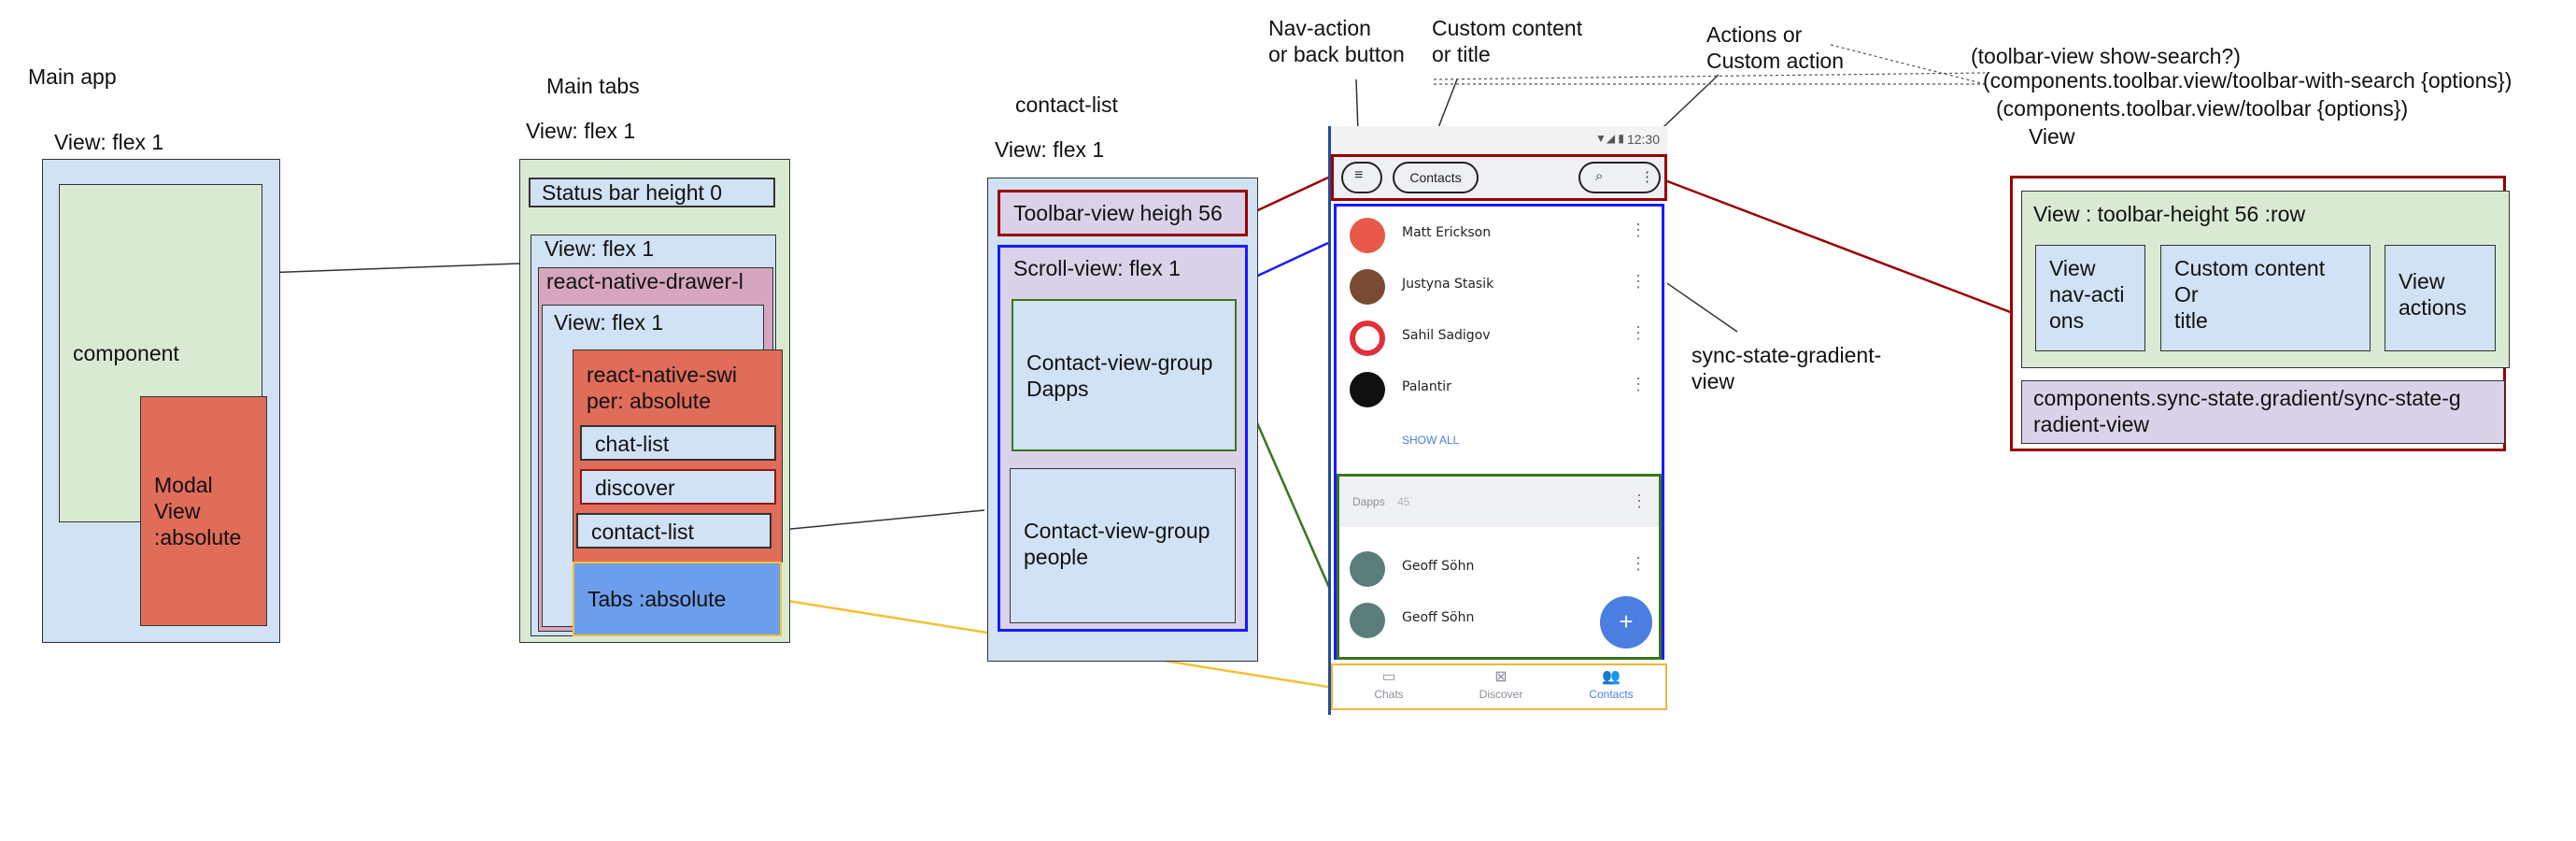 This screenshot has width=2576, height=841. Describe the element at coordinates (1461, 54) in the screenshot. I see `custom-content-line-2: or title` at that location.